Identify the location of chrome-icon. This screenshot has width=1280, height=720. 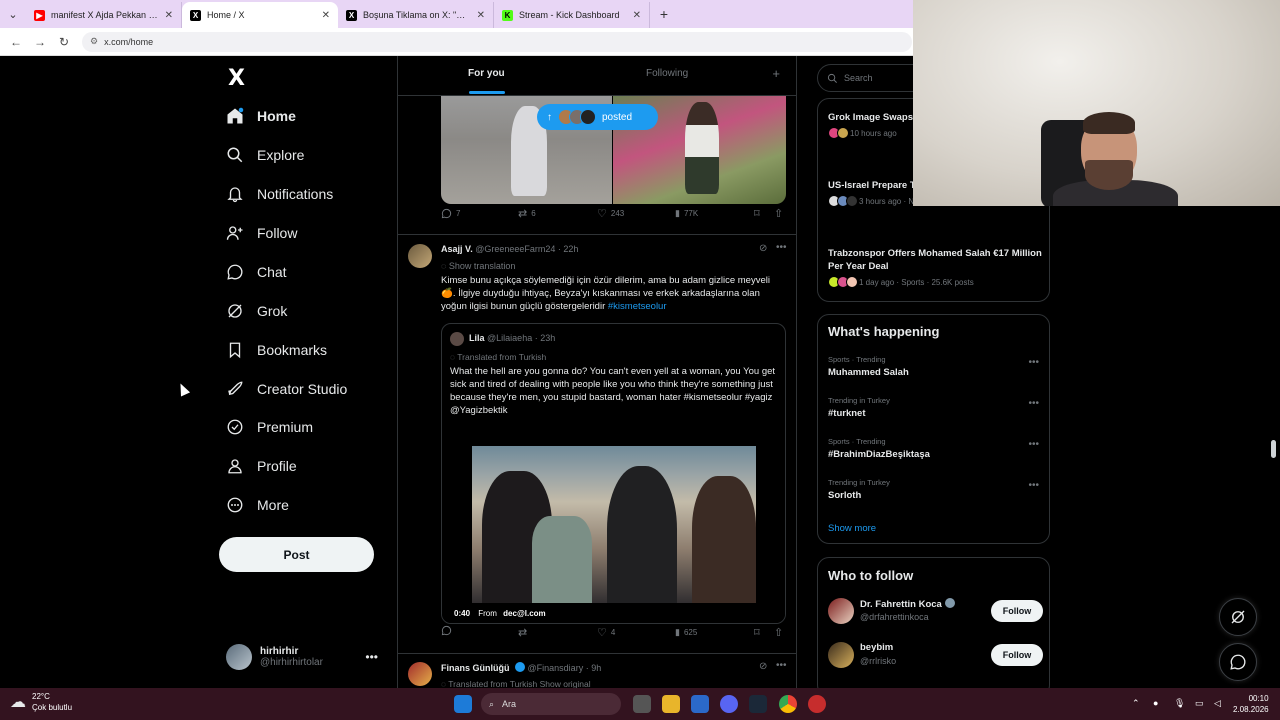
(788, 704).